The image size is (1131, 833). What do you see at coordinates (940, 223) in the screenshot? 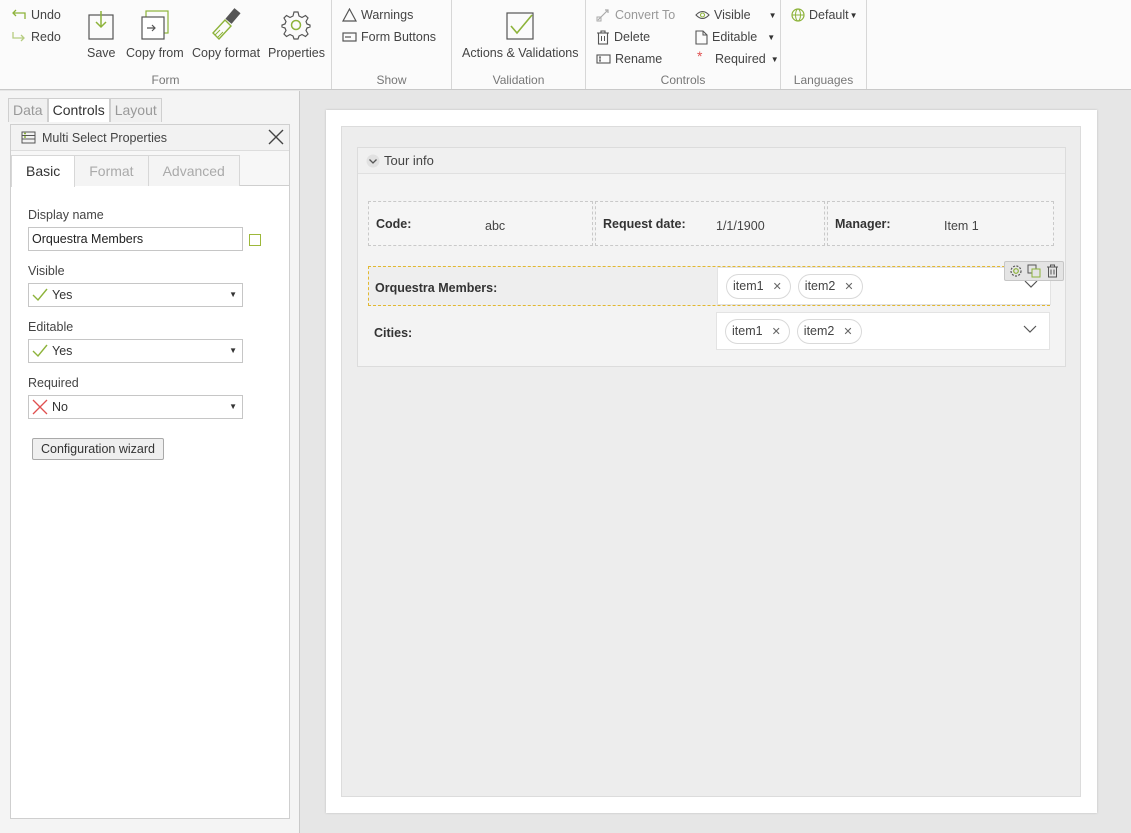
I see `manager-cell: Manager: Item 1` at bounding box center [940, 223].